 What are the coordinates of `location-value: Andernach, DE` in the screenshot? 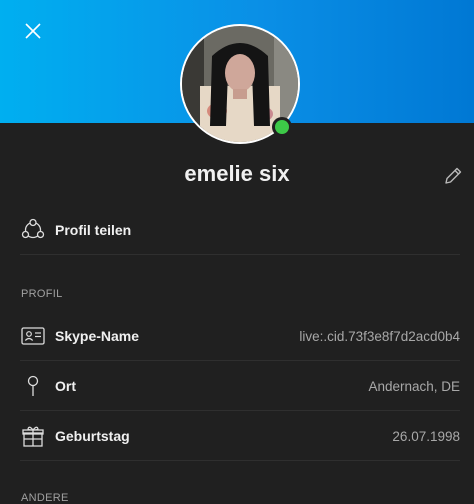 It's located at (414, 386).